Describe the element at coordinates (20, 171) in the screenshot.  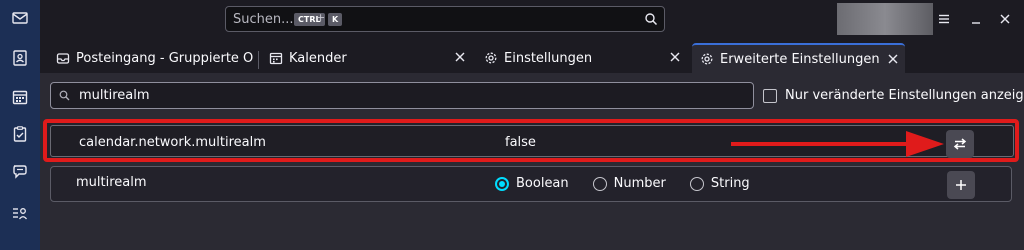
I see `chat-icon` at that location.